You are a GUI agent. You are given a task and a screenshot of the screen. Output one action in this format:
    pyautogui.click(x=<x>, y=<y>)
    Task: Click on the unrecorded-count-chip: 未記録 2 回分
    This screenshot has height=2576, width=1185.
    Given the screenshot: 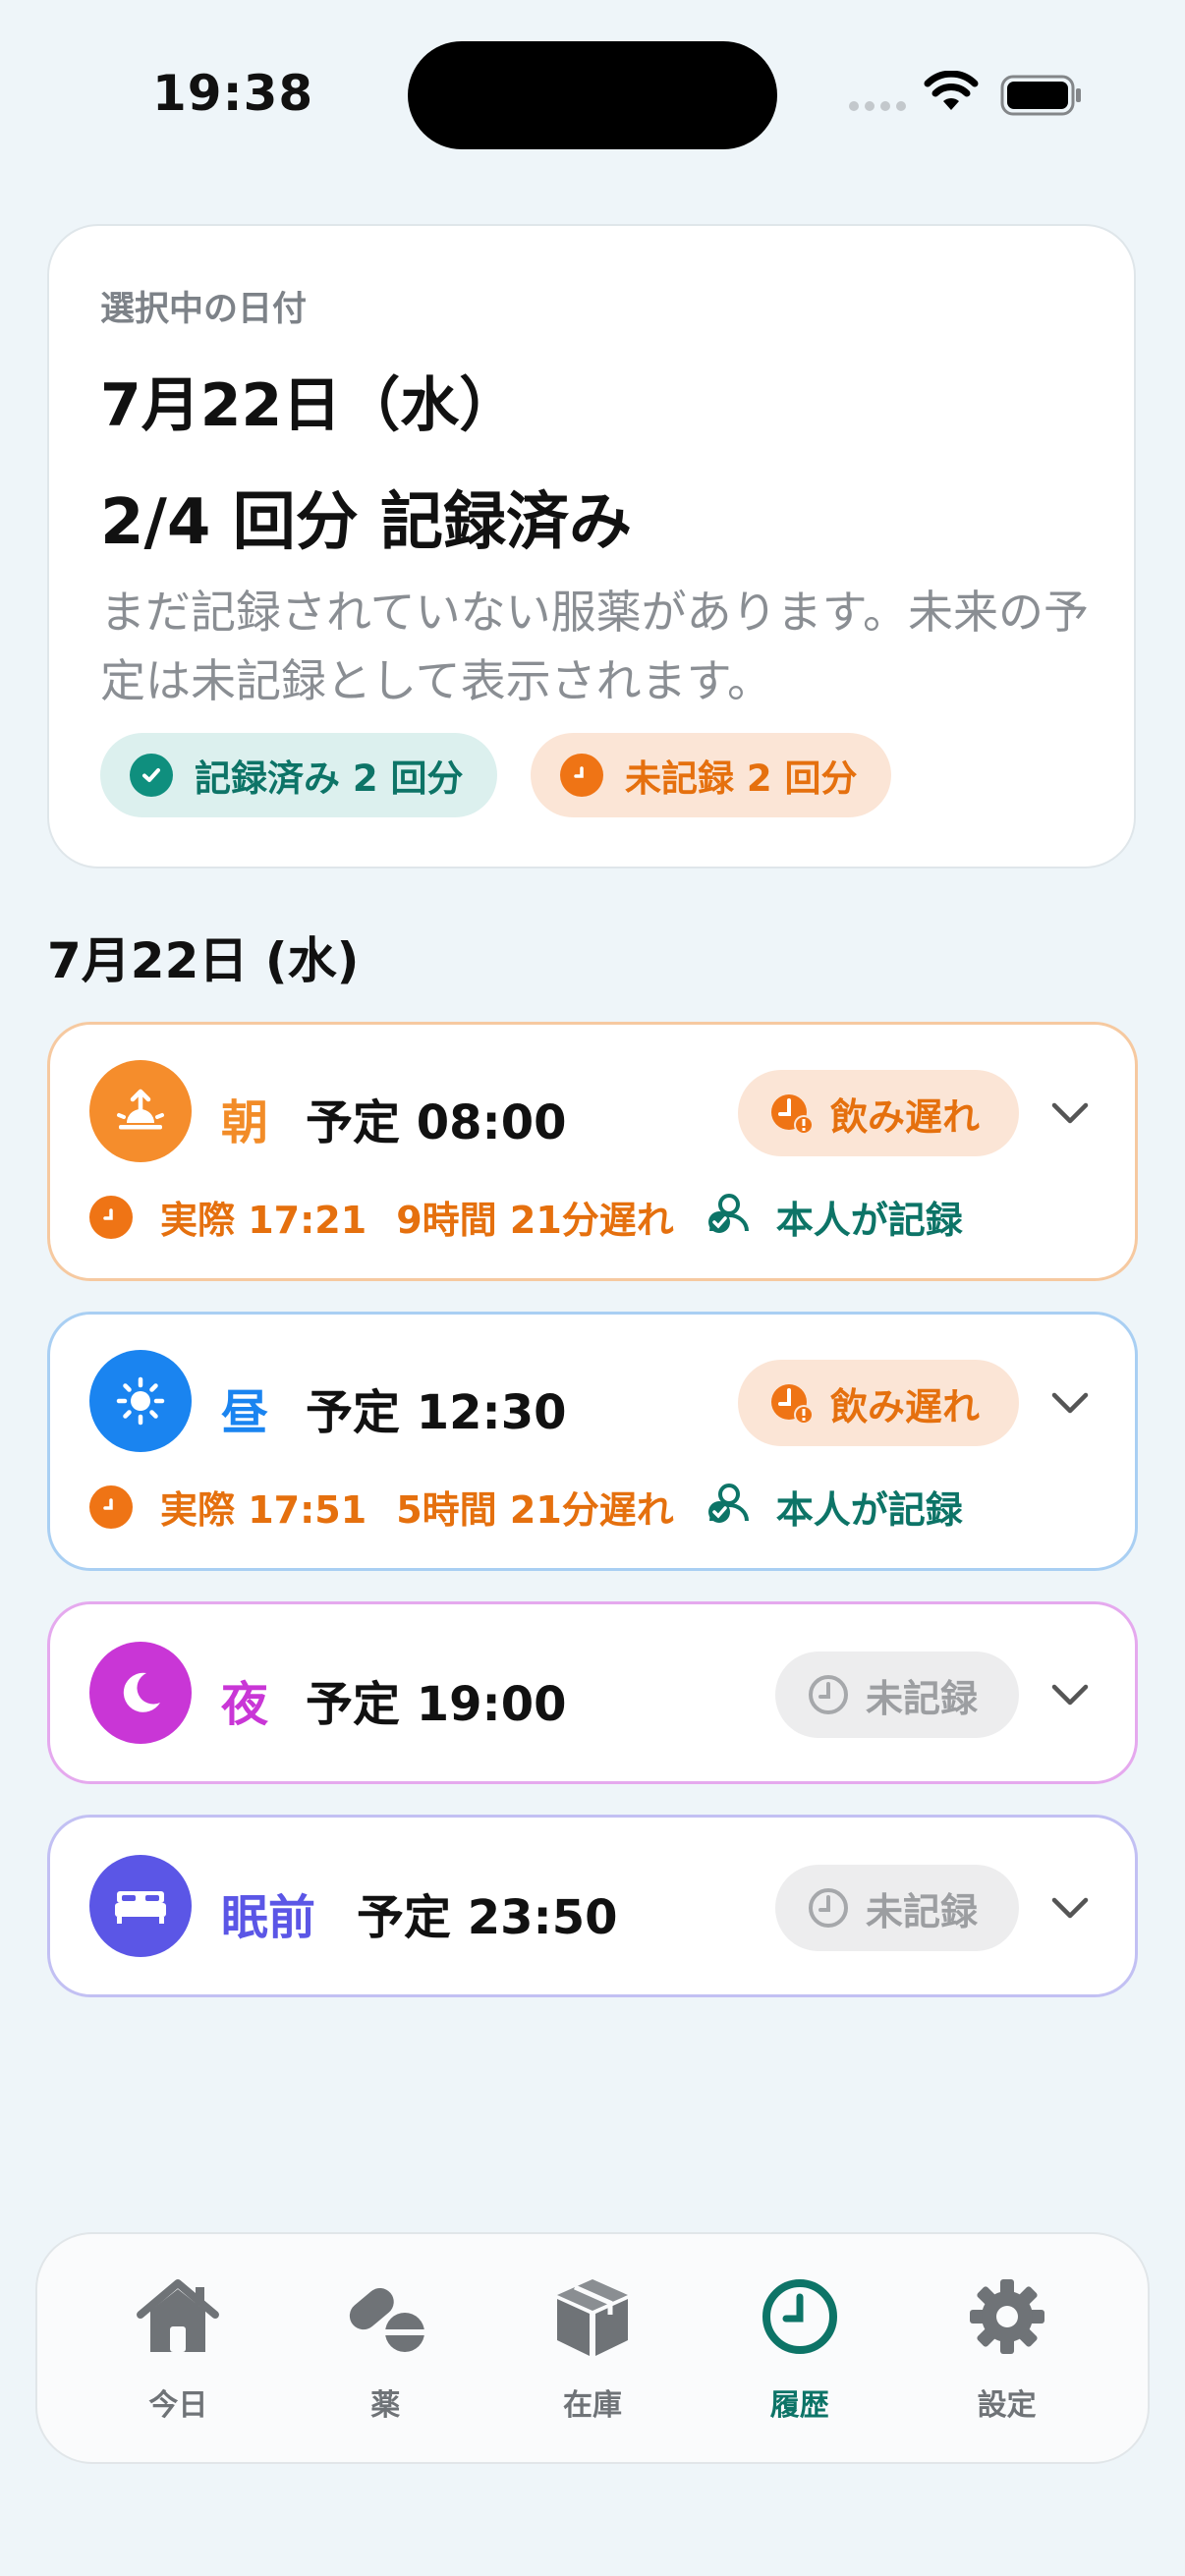 What is the action you would take?
    pyautogui.click(x=711, y=775)
    